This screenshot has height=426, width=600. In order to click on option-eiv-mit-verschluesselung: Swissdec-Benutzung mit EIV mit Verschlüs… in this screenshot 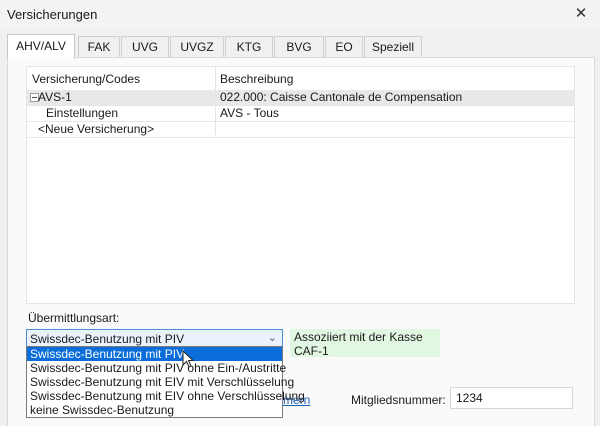, I will do `click(160, 382)`.